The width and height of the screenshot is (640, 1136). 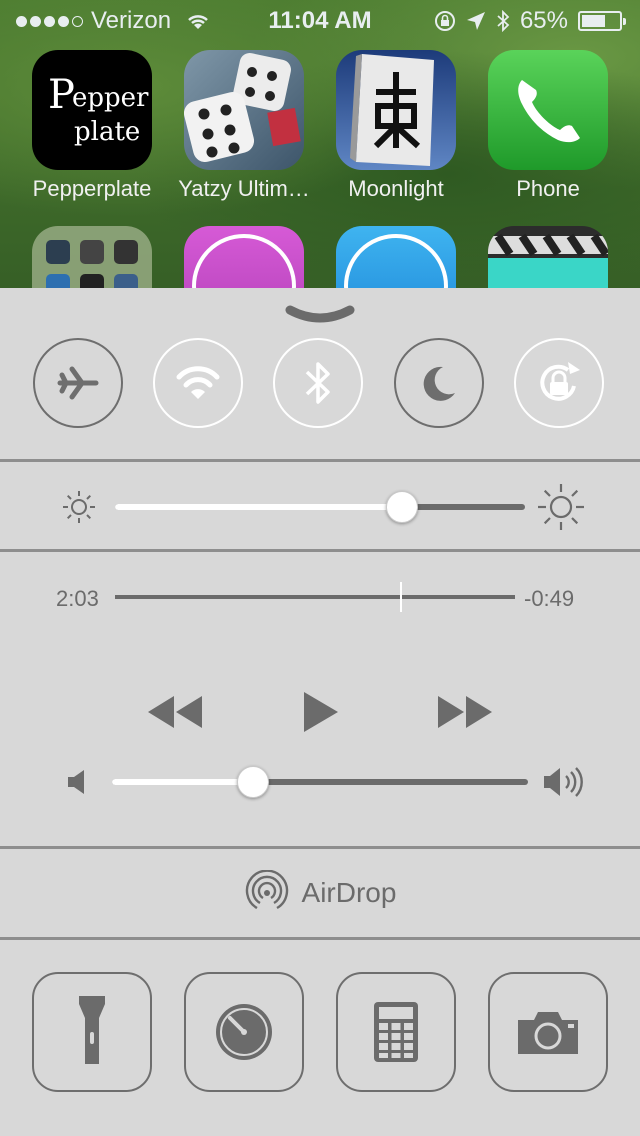 I want to click on airdrop-icon, so click(x=266, y=890).